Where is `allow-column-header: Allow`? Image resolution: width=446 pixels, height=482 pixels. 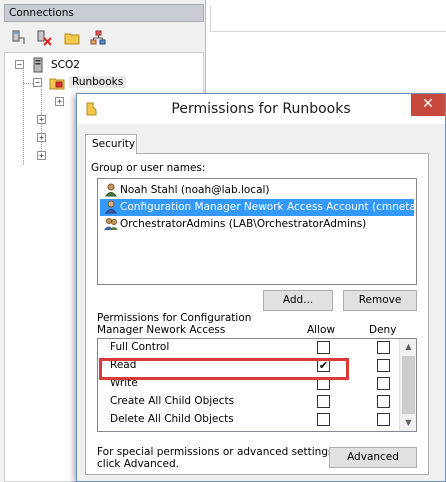 allow-column-header: Allow is located at coordinates (321, 330).